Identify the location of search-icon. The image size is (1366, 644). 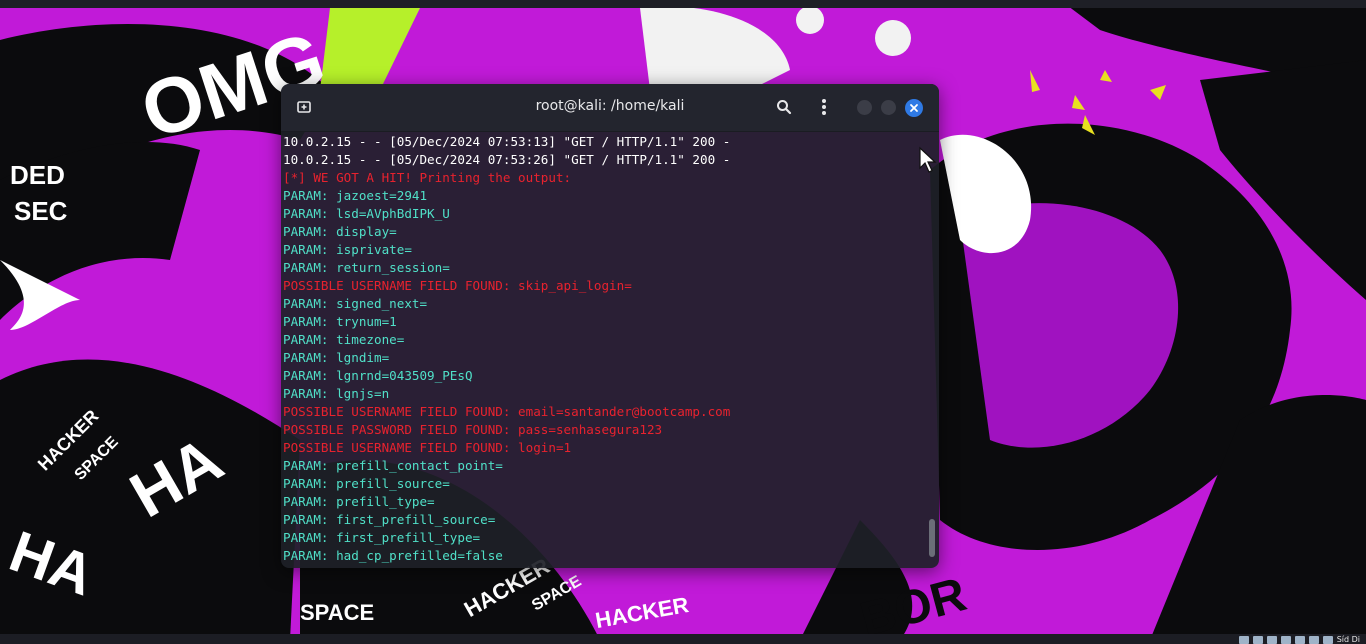
(784, 107).